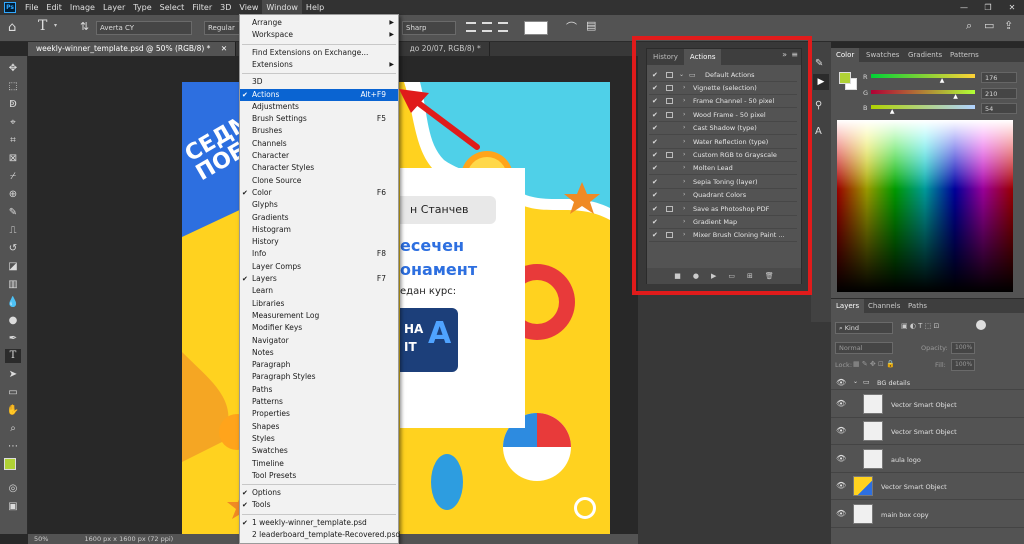 Image resolution: width=1024 pixels, height=544 pixels. I want to click on menu-help: Help, so click(315, 7).